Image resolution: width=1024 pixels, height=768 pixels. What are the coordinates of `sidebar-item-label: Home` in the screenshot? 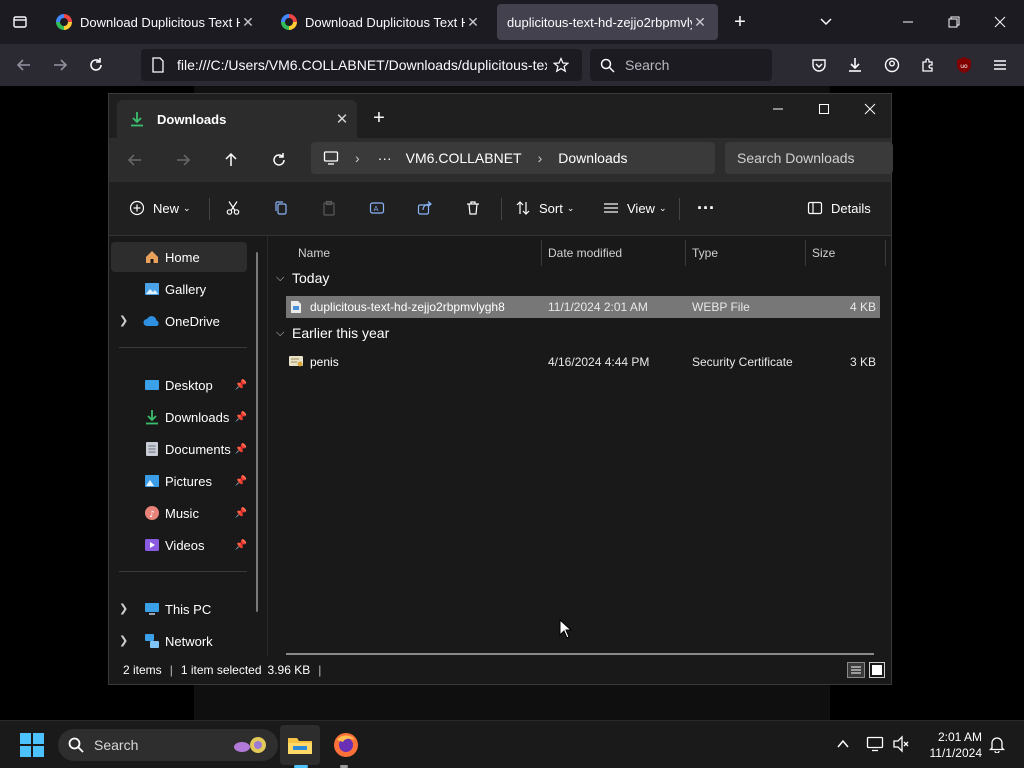 It's located at (182, 257).